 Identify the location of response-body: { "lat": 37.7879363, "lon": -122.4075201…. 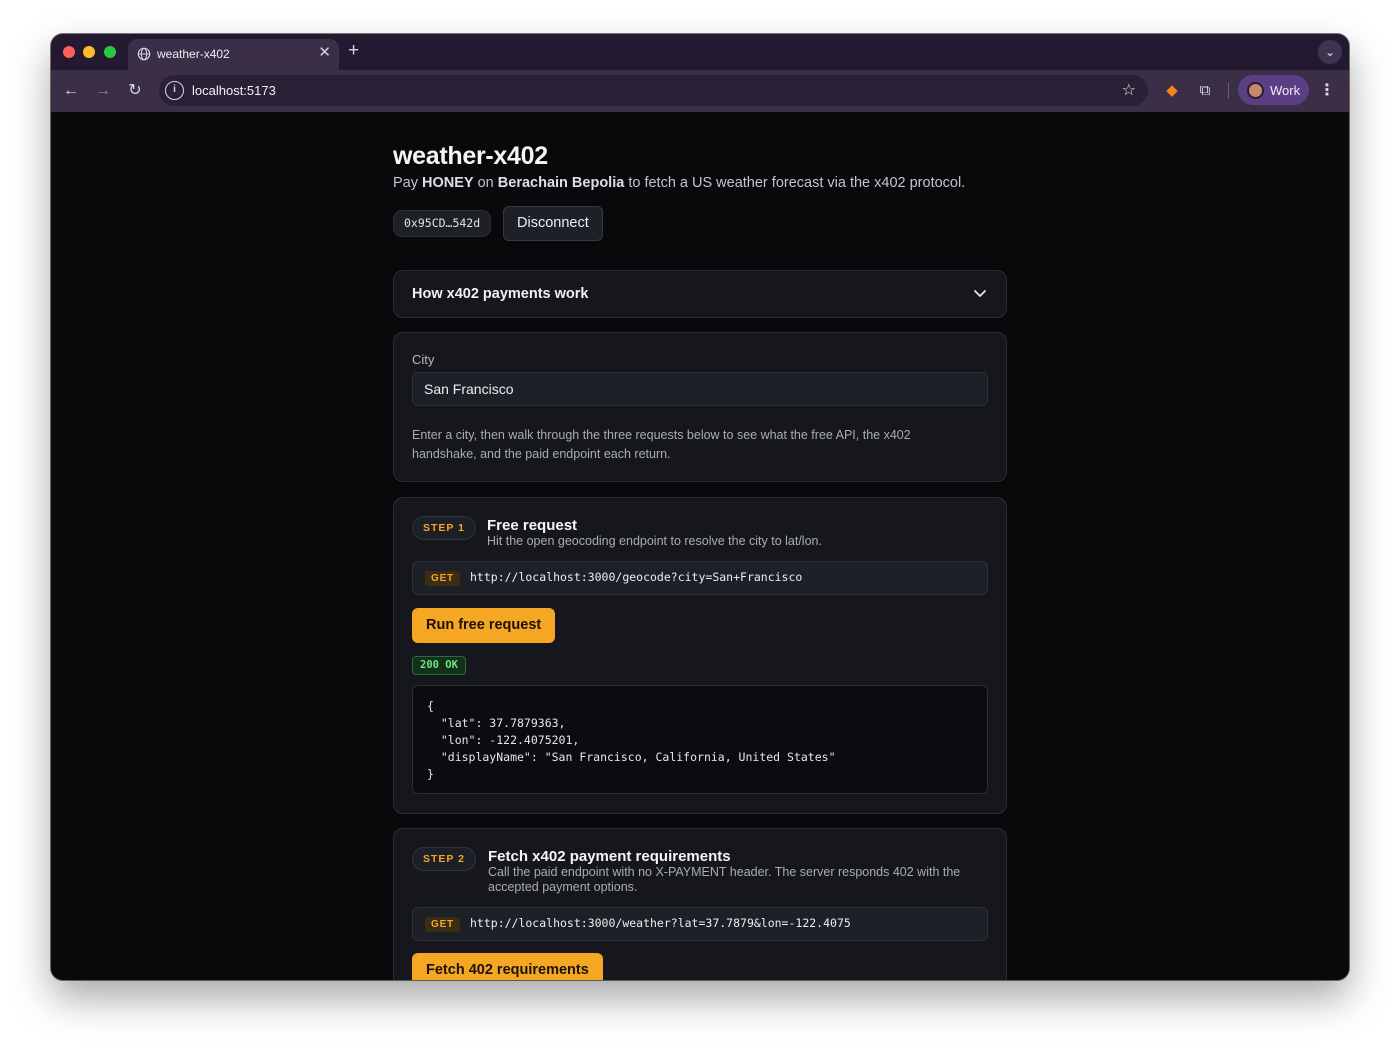
(700, 739).